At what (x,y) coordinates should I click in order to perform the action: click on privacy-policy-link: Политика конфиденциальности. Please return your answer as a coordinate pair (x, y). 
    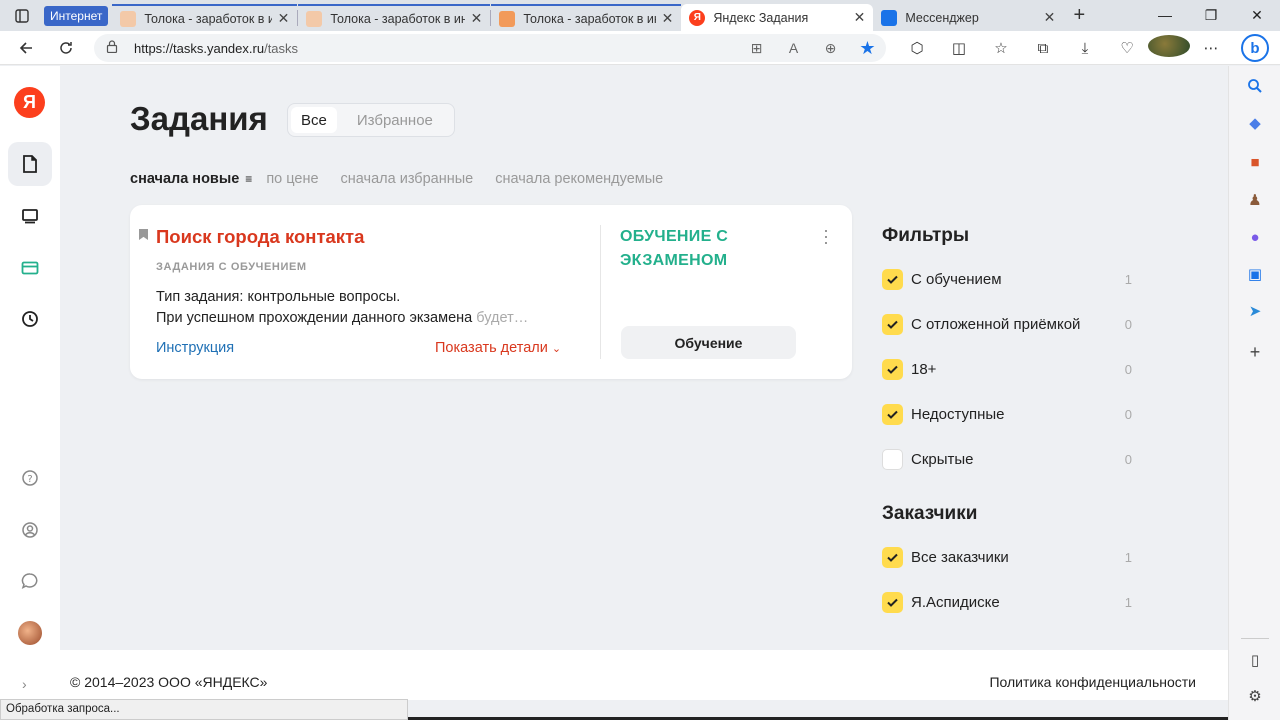
    Looking at the image, I should click on (1092, 682).